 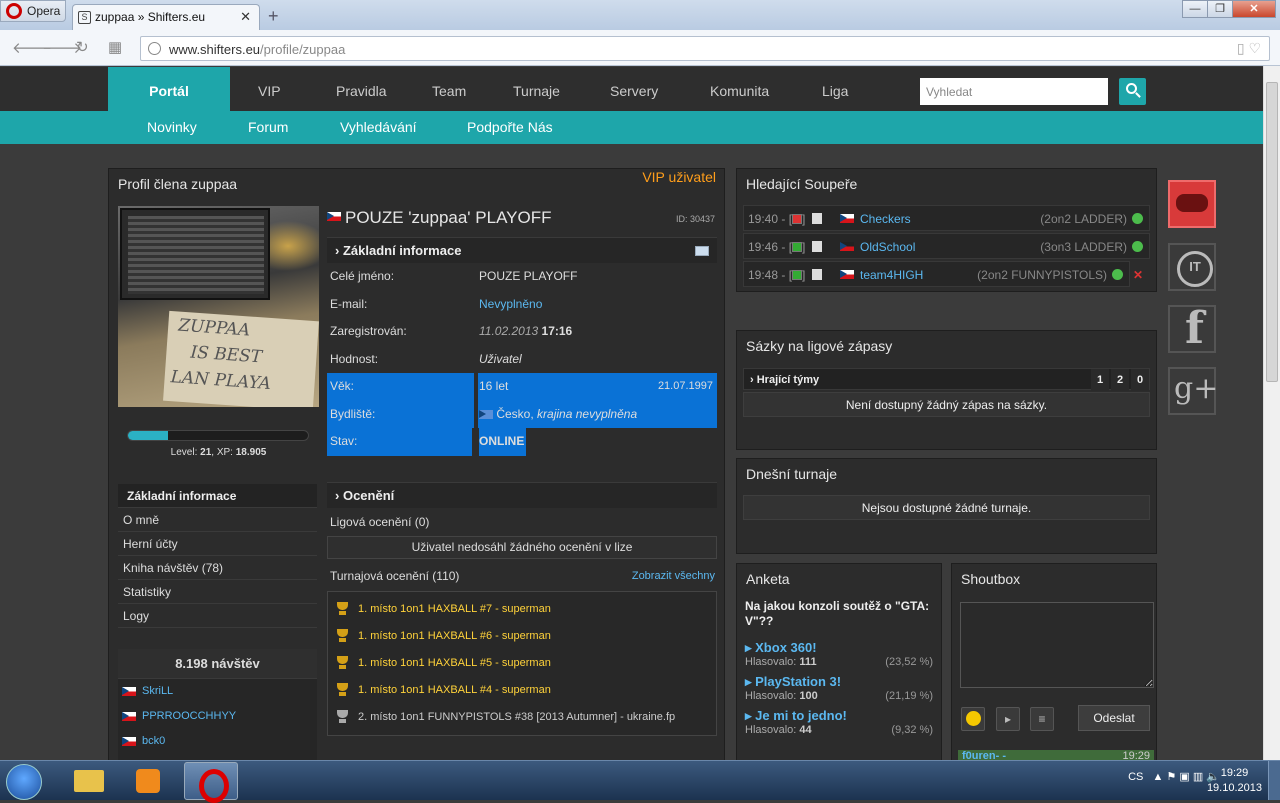 What do you see at coordinates (1042, 719) in the screenshot?
I see `list-icon: ≡` at bounding box center [1042, 719].